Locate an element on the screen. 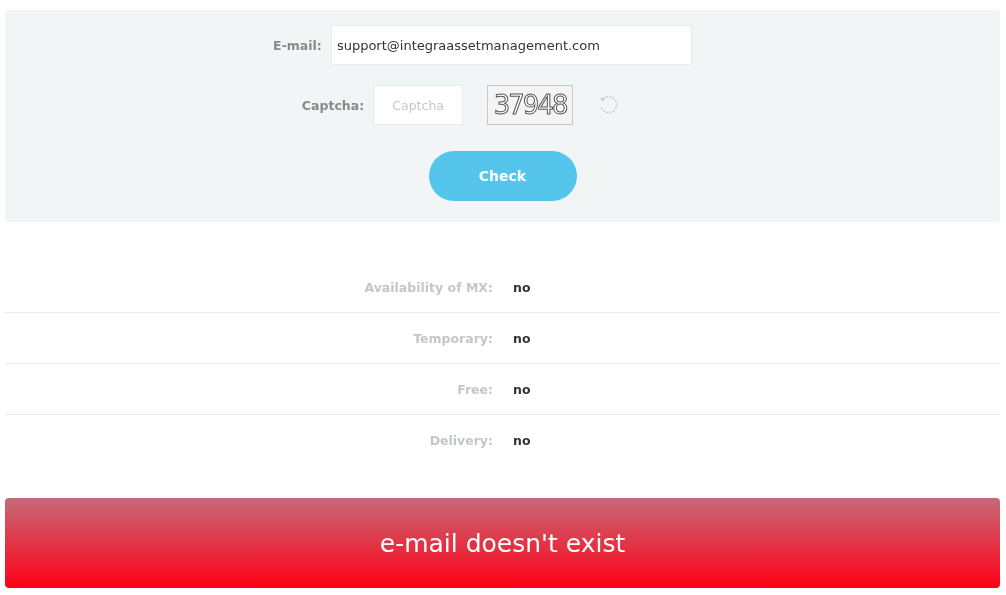  email-label: E-mail: is located at coordinates (297, 45).